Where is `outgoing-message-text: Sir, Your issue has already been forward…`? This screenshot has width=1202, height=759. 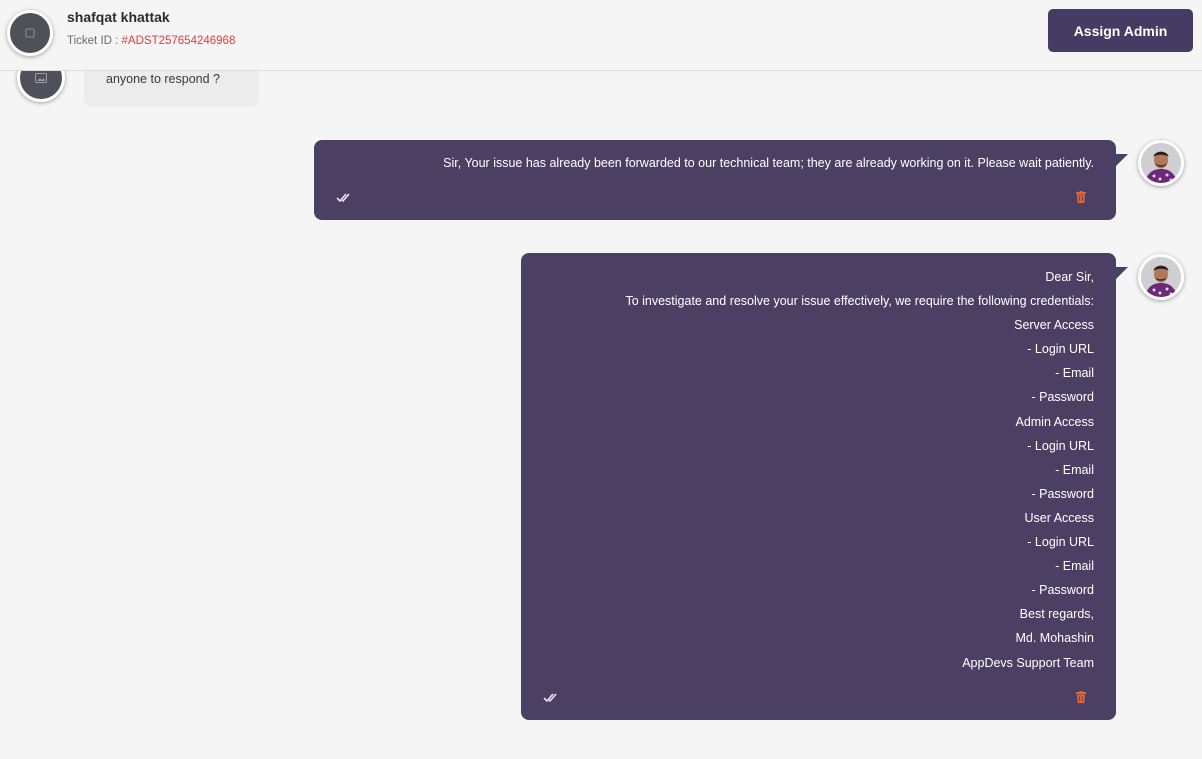 outgoing-message-text: Sir, Your issue has already been forward… is located at coordinates (768, 163).